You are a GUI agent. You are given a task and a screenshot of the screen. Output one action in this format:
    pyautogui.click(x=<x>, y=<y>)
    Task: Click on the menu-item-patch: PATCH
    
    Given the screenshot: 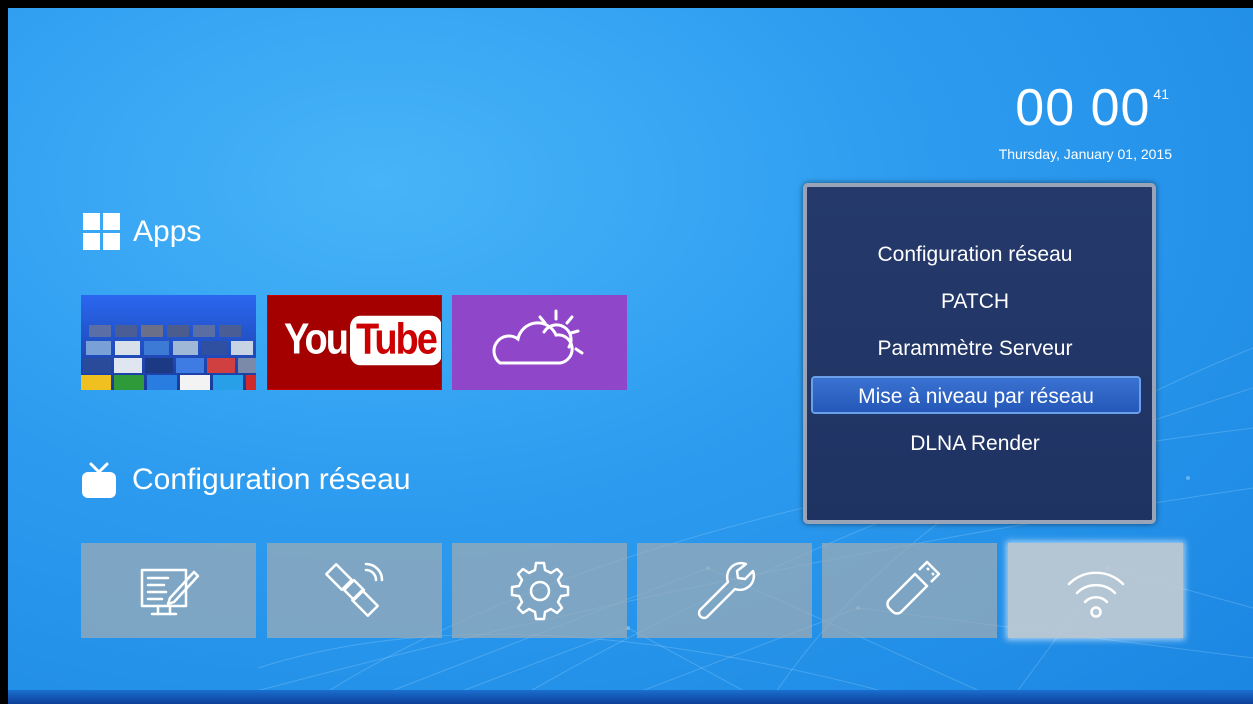 What is the action you would take?
    pyautogui.click(x=975, y=302)
    